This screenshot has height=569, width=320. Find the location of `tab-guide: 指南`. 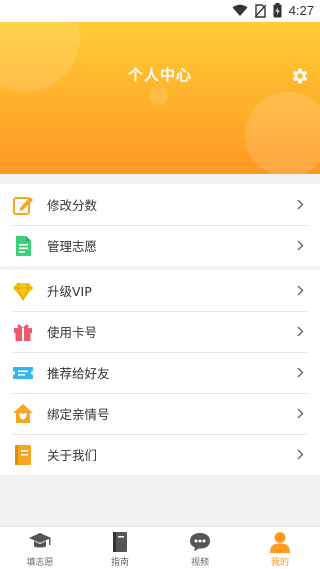

tab-guide: 指南 is located at coordinates (120, 548).